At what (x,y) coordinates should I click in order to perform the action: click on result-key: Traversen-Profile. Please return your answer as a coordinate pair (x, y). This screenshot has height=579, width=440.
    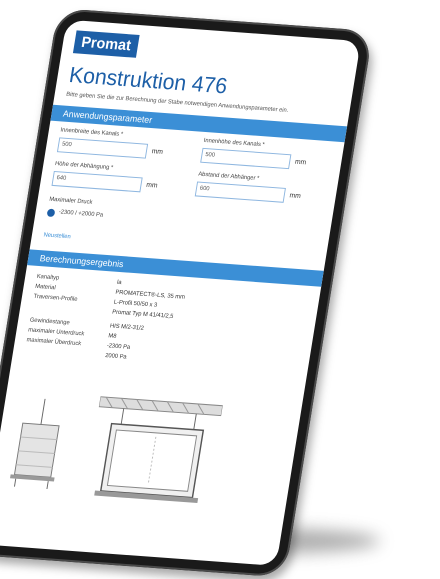
    Looking at the image, I should click on (55, 298).